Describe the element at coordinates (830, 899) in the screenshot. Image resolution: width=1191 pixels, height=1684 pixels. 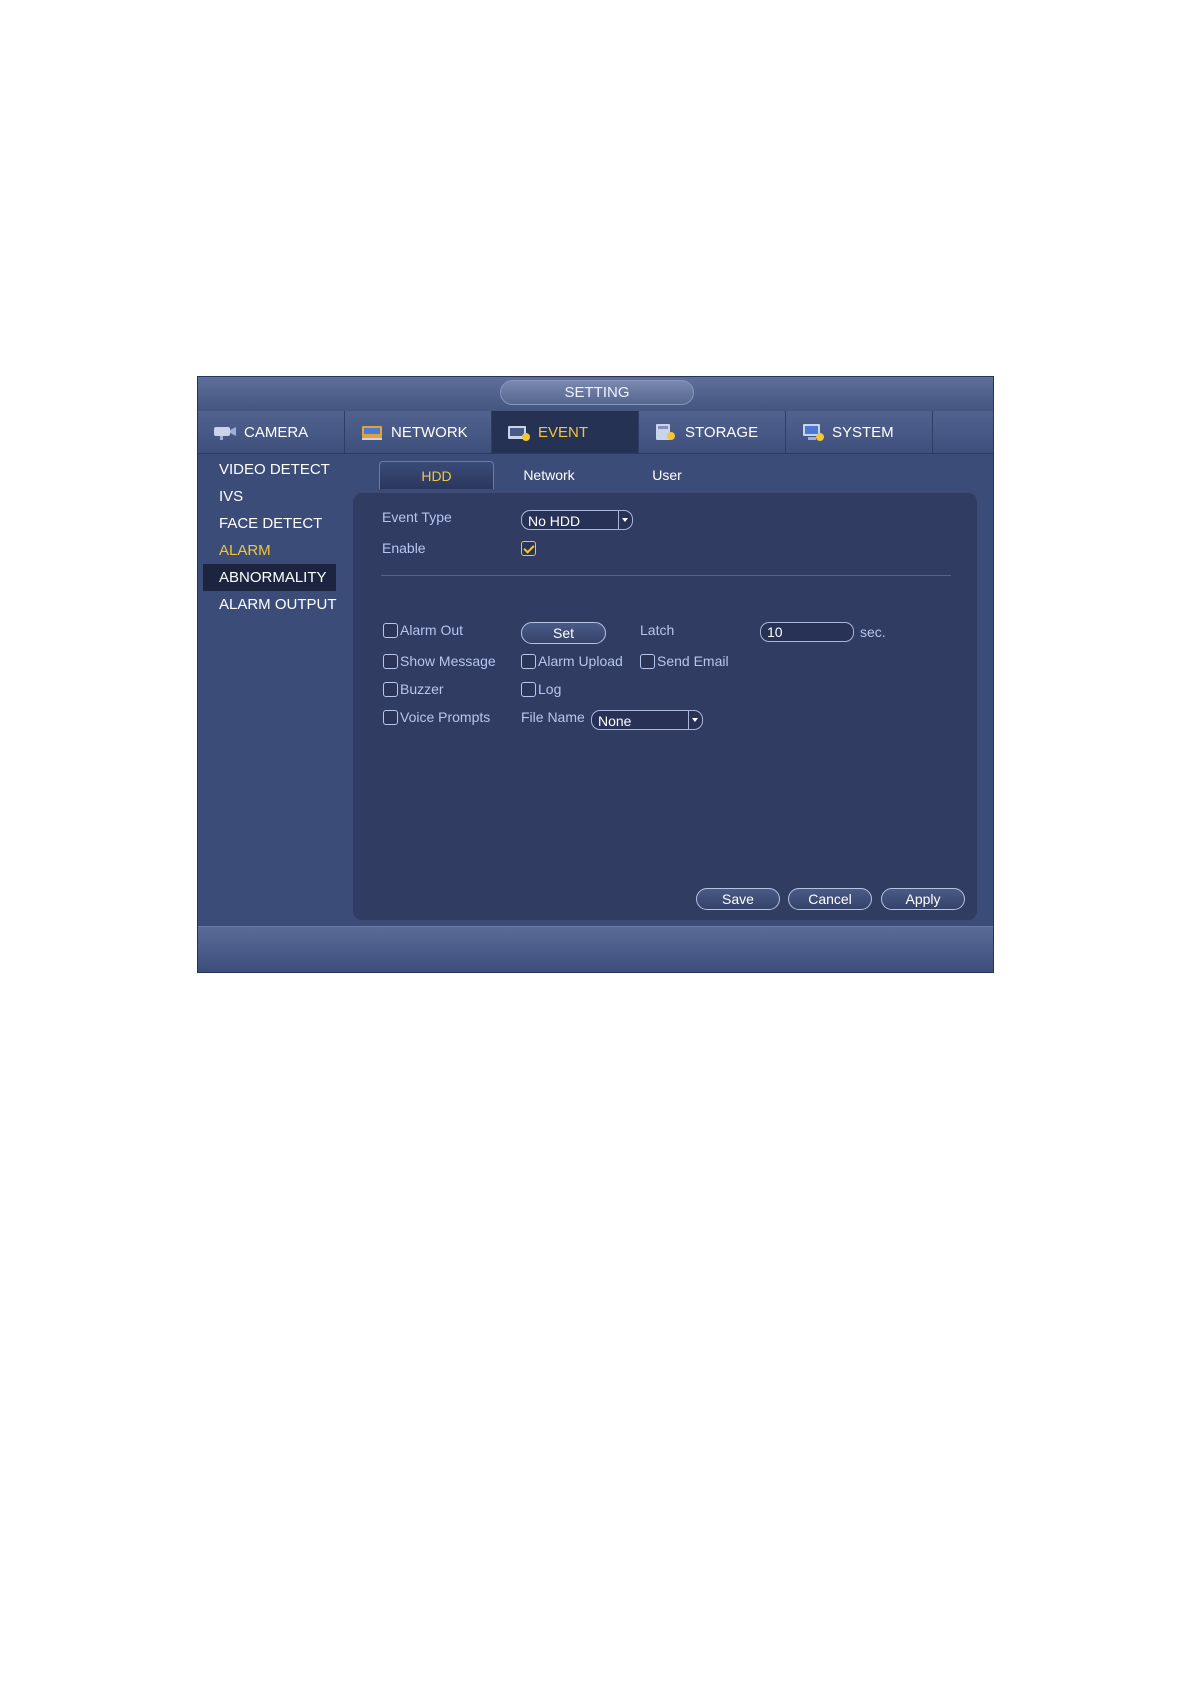
I see `cancel-button: Cancel` at that location.